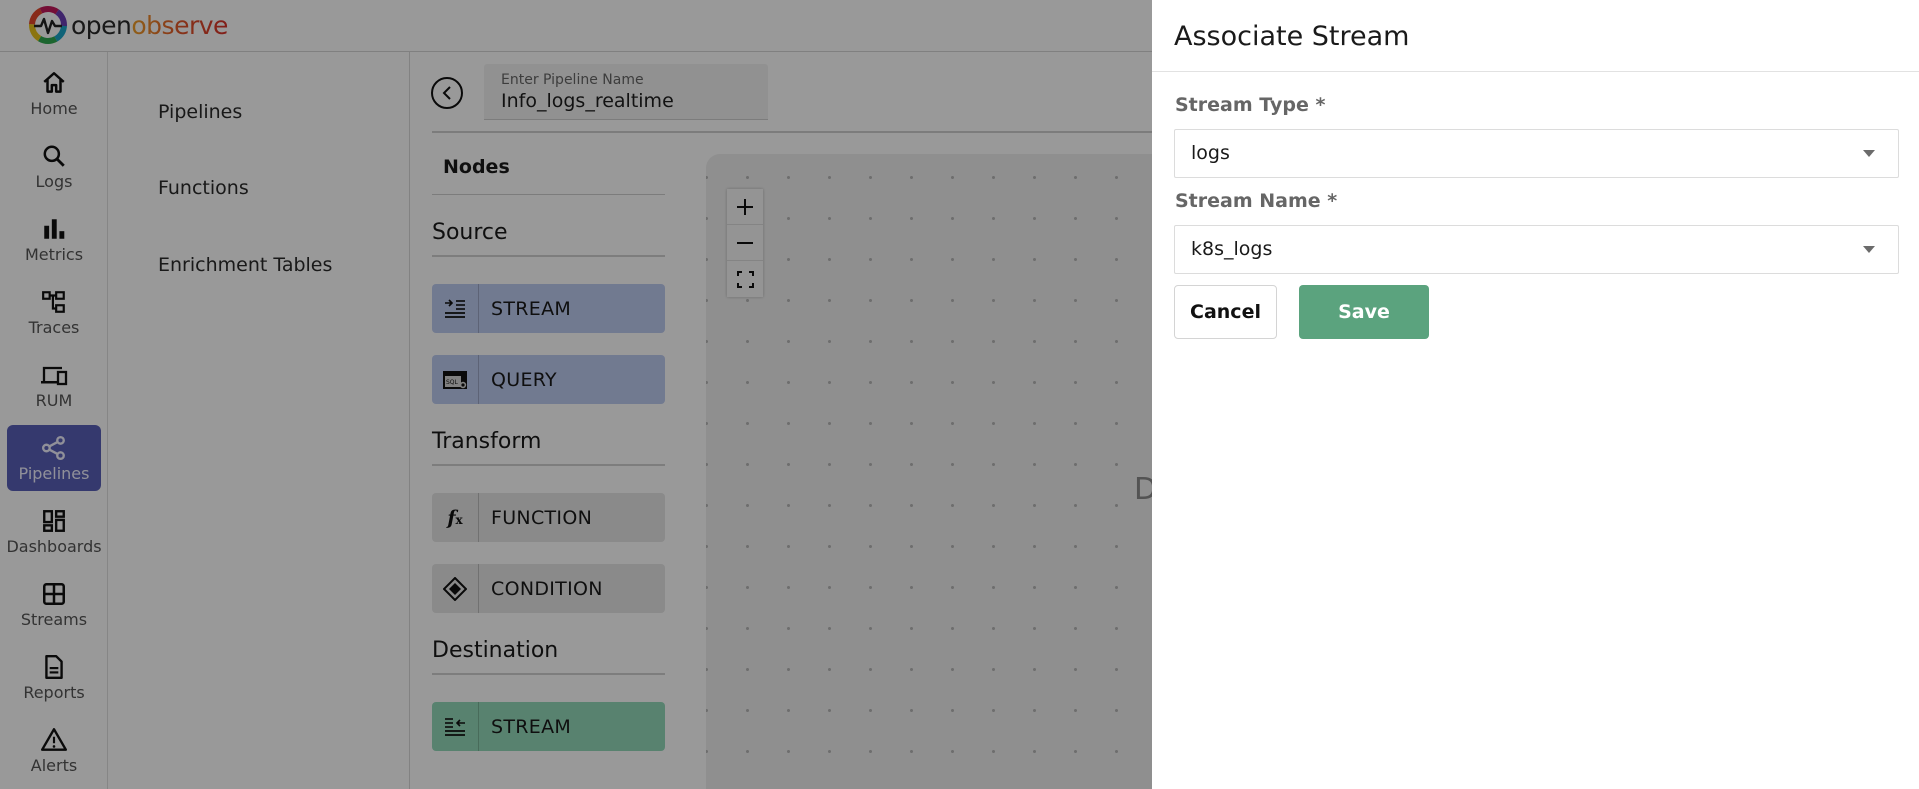  I want to click on drawer-title: Associate Stream, so click(1292, 36).